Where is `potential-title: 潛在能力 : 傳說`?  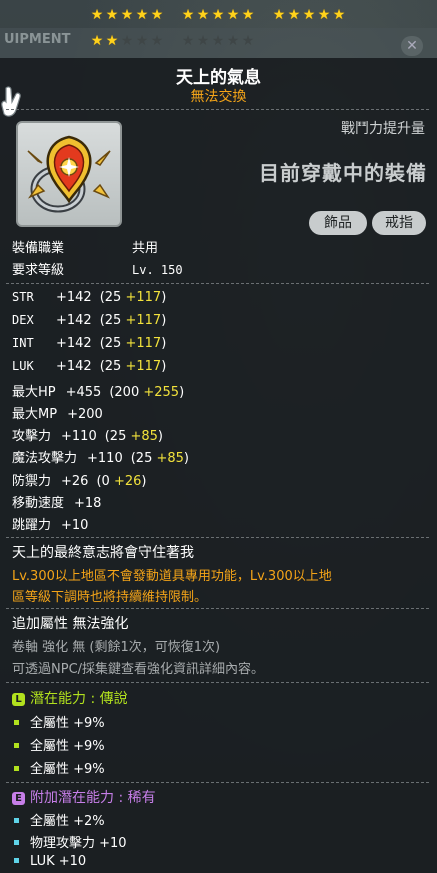
potential-title: 潛在能力 : 傳說 is located at coordinates (79, 699).